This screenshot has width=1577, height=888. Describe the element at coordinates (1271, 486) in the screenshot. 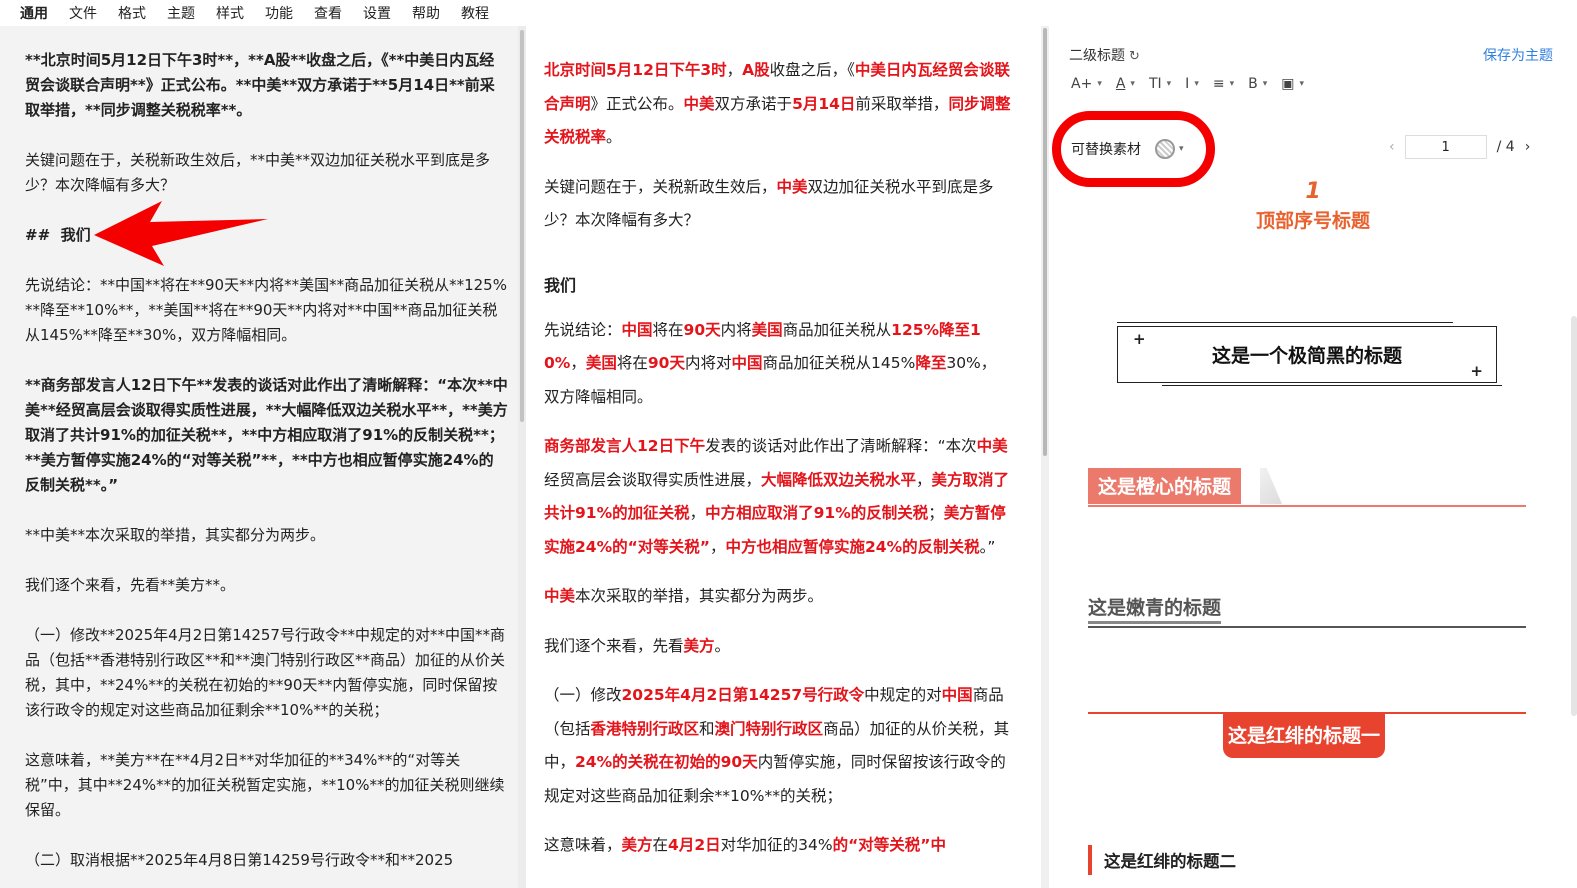

I see `decor-shadow` at that location.